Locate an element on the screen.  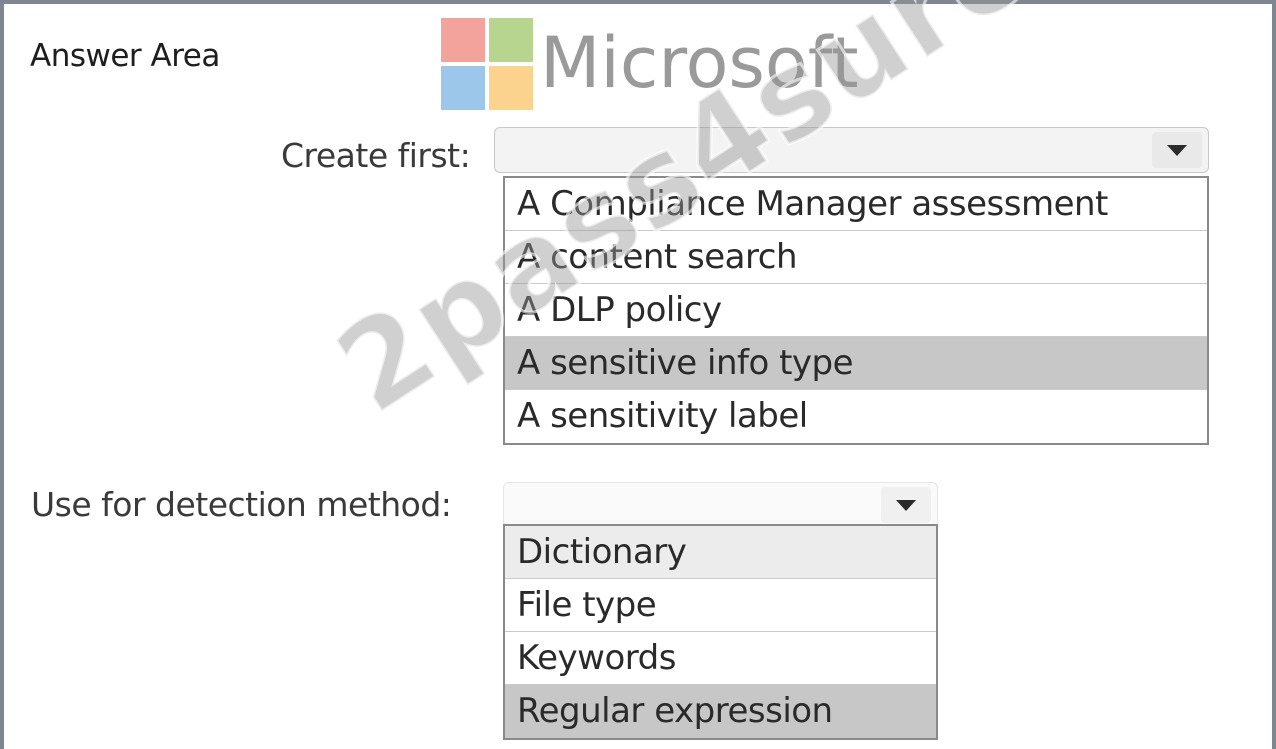
page-title: Answer Area is located at coordinates (125, 56).